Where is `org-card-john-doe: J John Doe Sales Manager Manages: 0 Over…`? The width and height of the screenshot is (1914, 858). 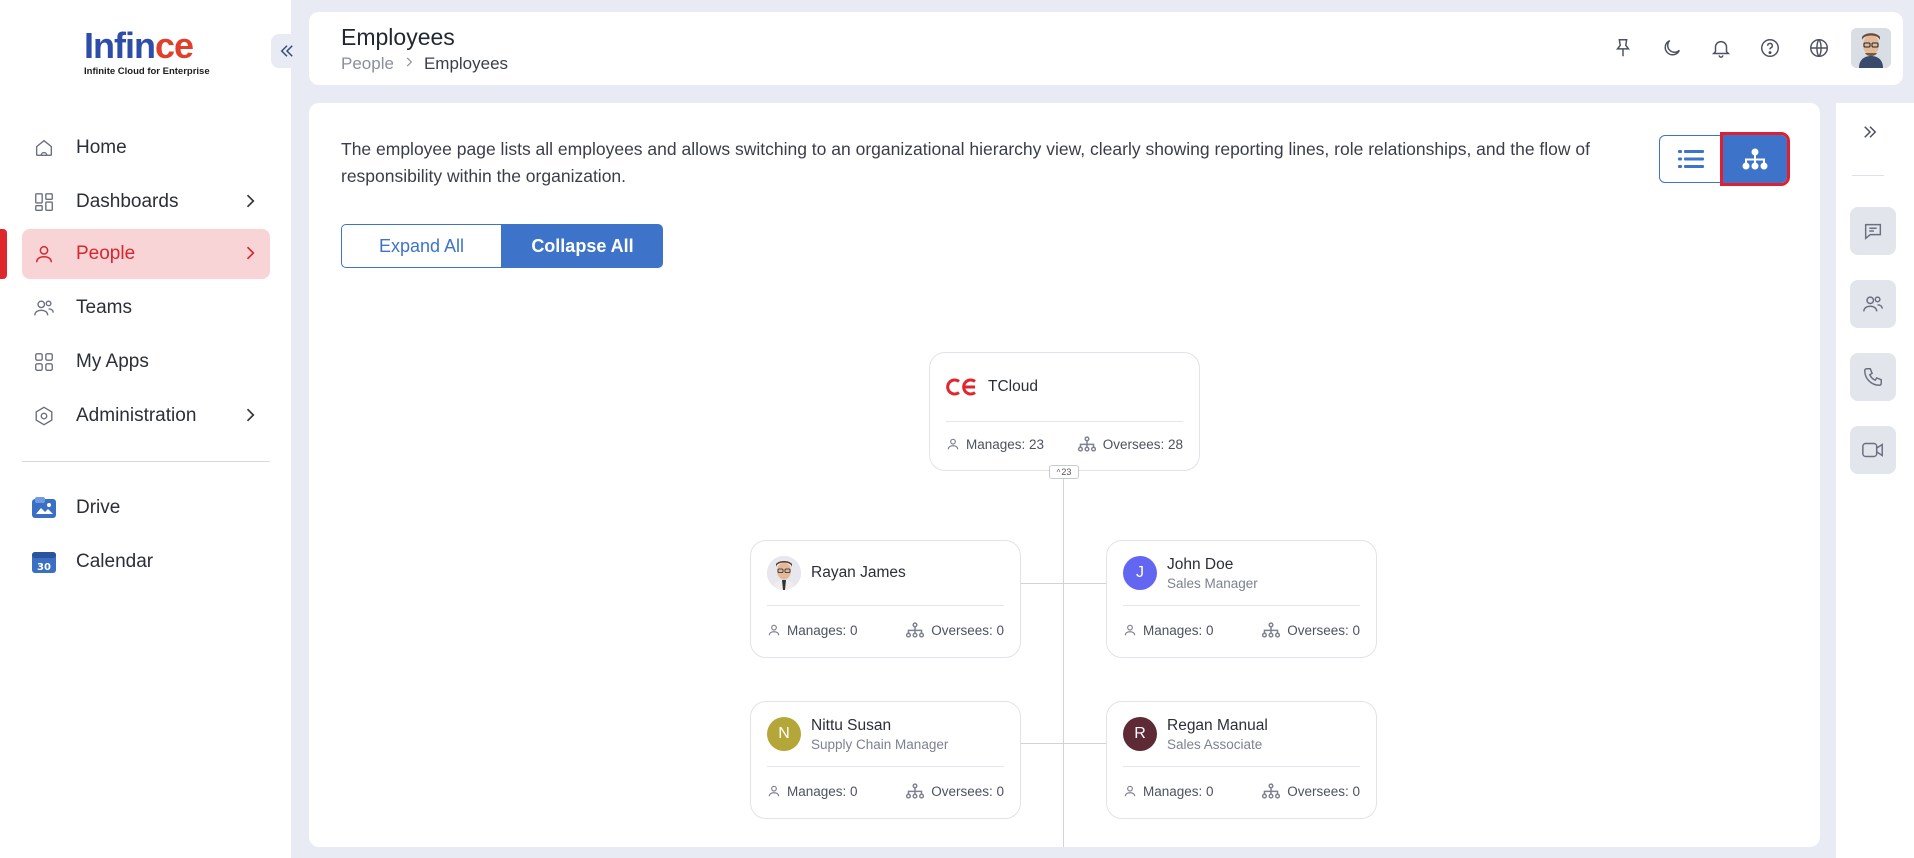
org-card-john-doe: J John Doe Sales Manager Manages: 0 Over… is located at coordinates (1241, 599).